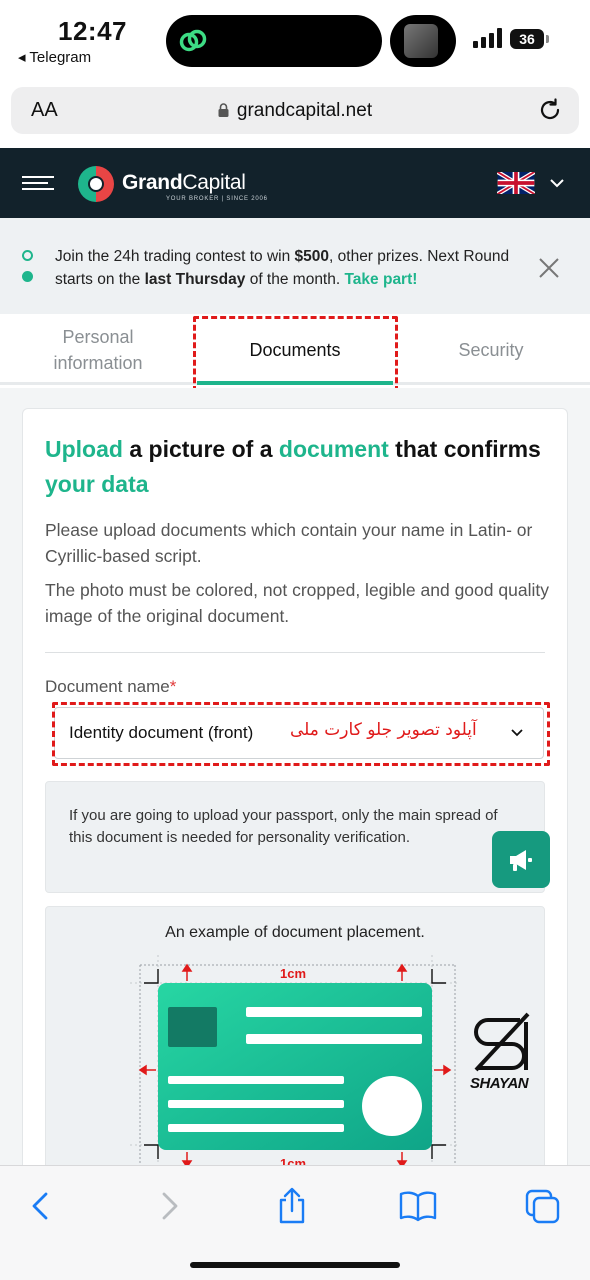  Describe the element at coordinates (487, 38) in the screenshot. I see `cellular-signal-icon` at that location.